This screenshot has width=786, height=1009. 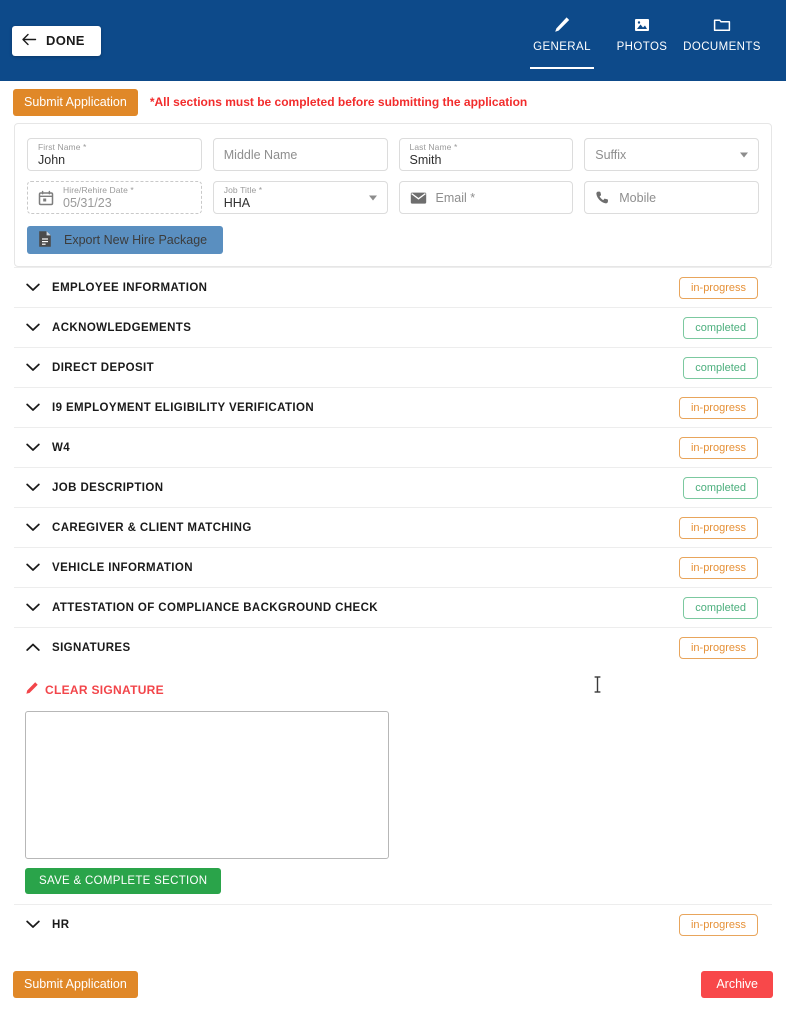 What do you see at coordinates (393, 487) in the screenshot?
I see `section-row-job-description: JOB DESCRIPTION completed` at bounding box center [393, 487].